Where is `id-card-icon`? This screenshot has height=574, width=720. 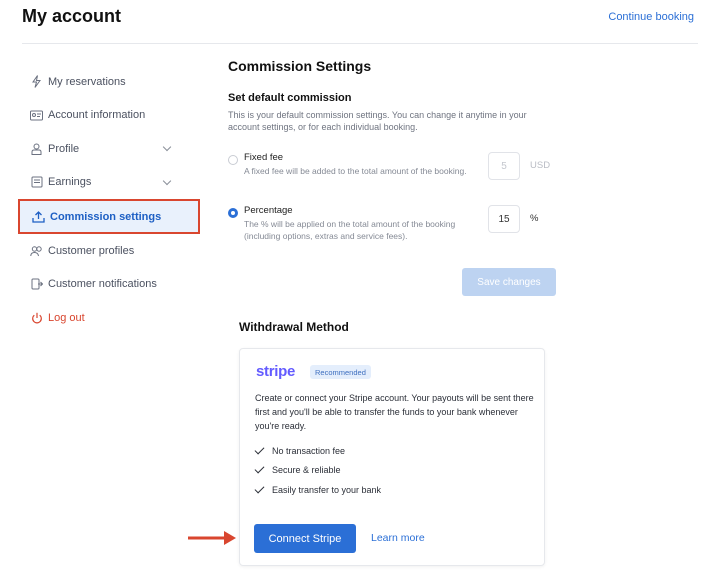 id-card-icon is located at coordinates (36, 115).